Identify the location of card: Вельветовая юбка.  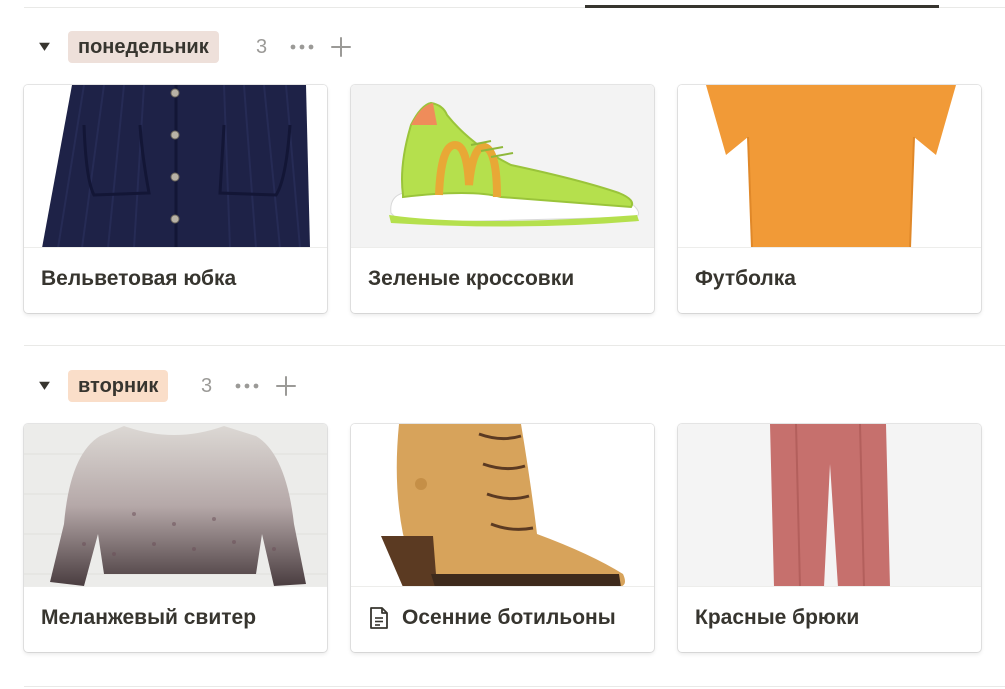
(175, 199).